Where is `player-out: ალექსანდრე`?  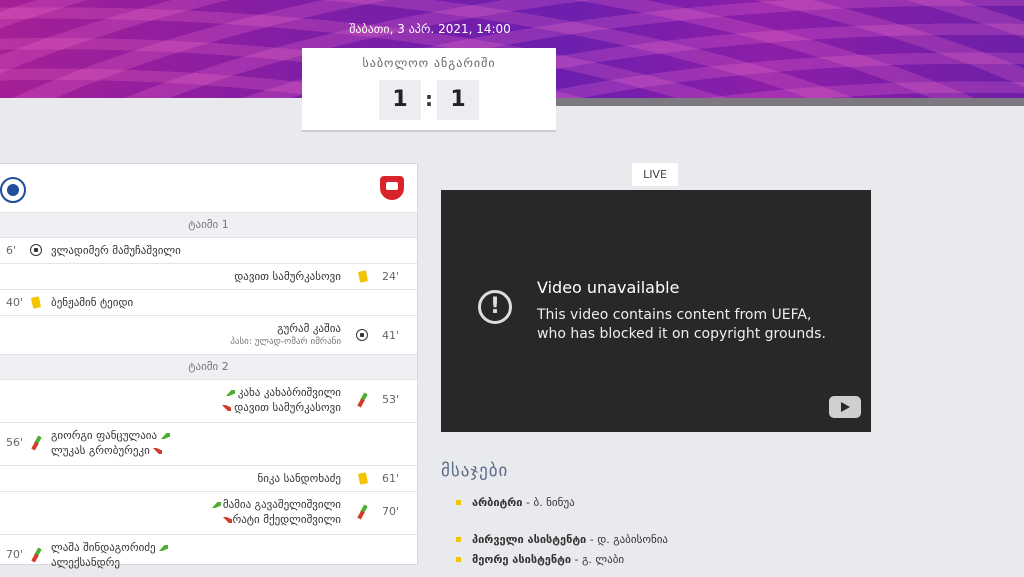
player-out: ალექსანდრე is located at coordinates (85, 562).